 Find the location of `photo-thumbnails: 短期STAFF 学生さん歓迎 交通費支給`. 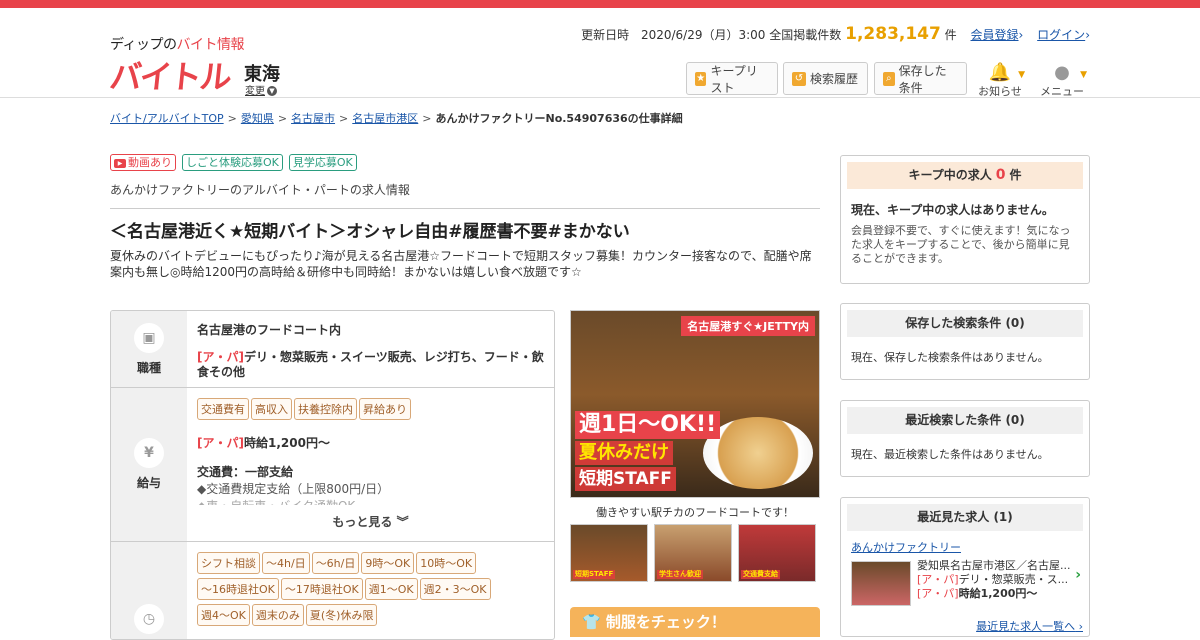

photo-thumbnails: 短期STAFF 学生さん歓迎 交通費支給 is located at coordinates (693, 553).